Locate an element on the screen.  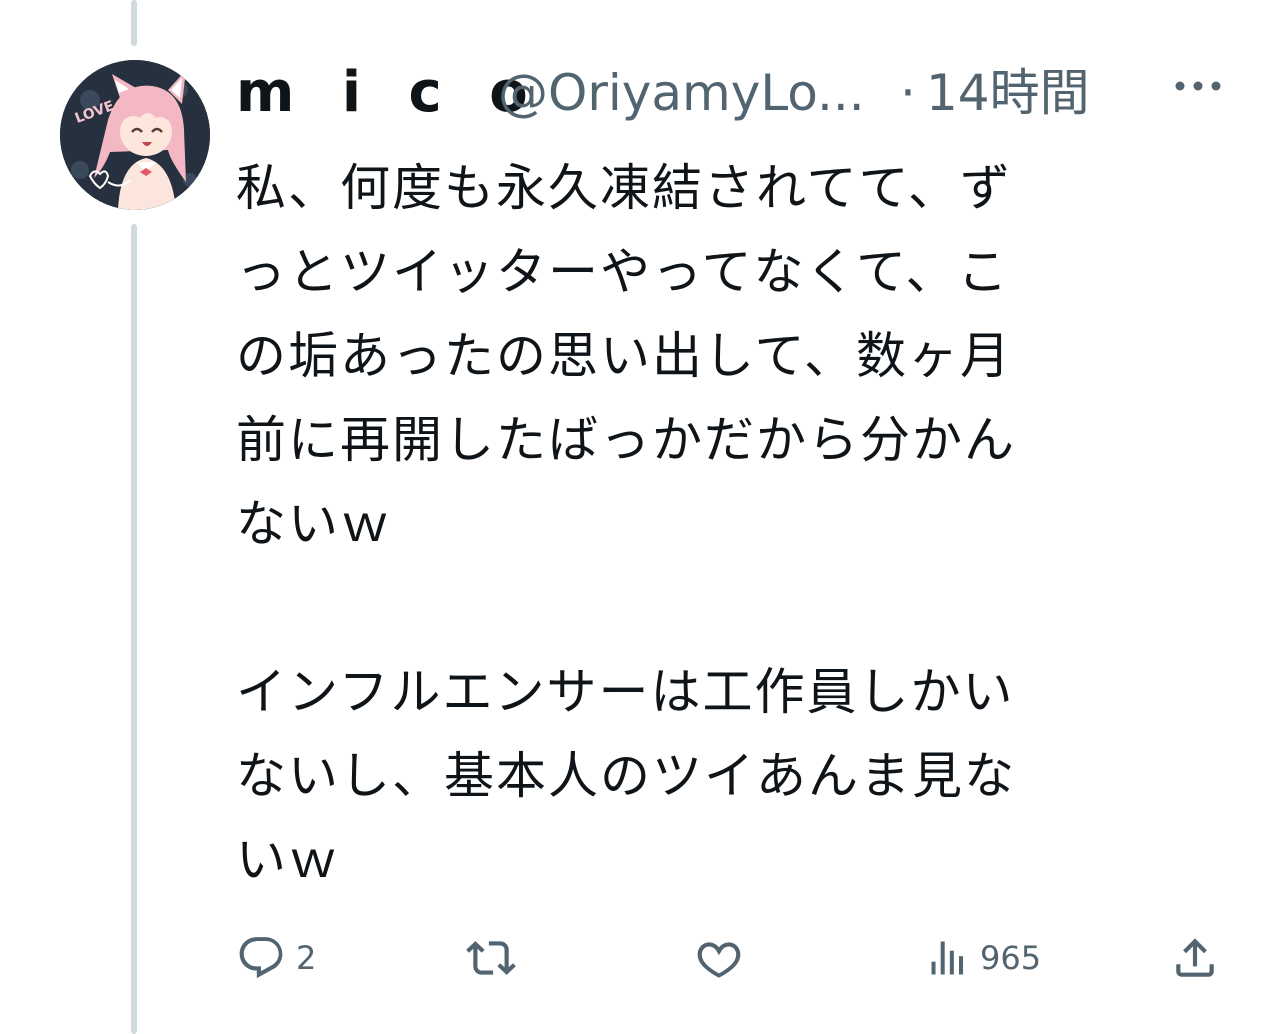
retweet-button is located at coordinates (496, 958).